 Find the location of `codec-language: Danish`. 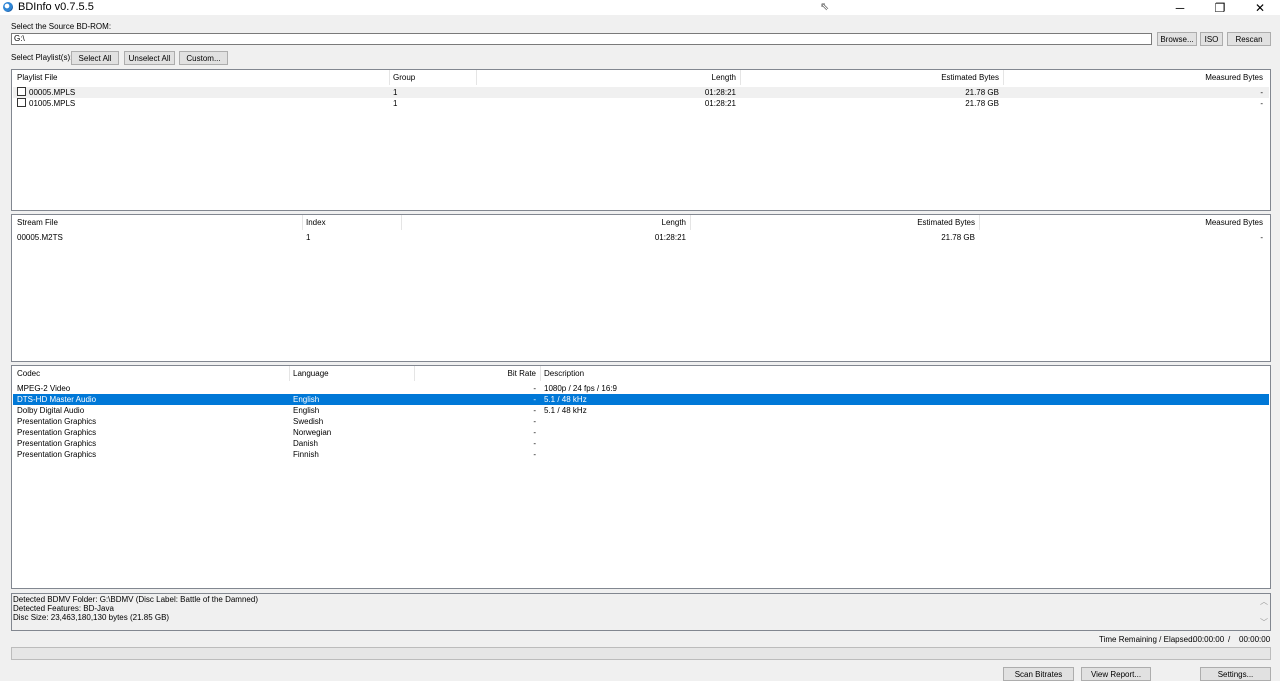

codec-language: Danish is located at coordinates (305, 443).